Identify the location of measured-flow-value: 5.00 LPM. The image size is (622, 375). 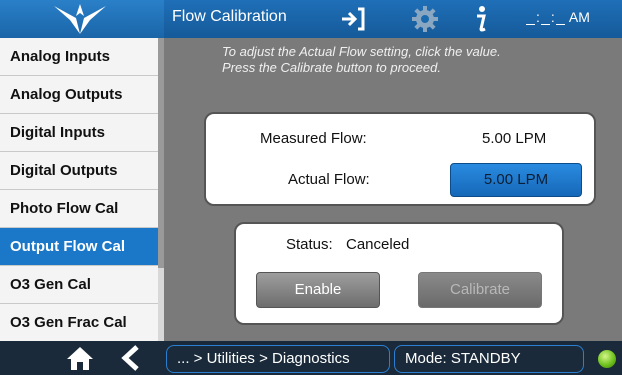
(514, 138).